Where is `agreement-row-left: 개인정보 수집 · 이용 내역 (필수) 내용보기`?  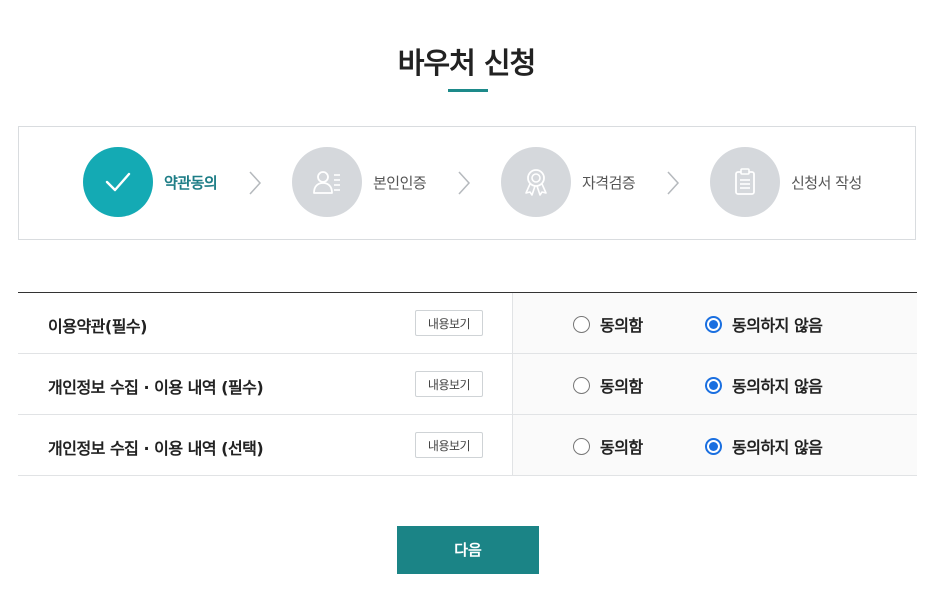 agreement-row-left: 개인정보 수집 · 이용 내역 (필수) 내용보기 is located at coordinates (265, 384).